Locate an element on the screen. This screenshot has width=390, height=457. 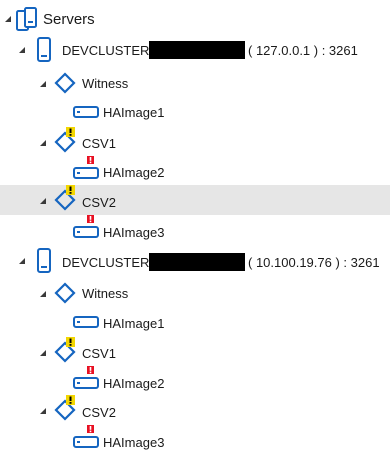
tree-root-row: Servers is located at coordinates (195, 20).